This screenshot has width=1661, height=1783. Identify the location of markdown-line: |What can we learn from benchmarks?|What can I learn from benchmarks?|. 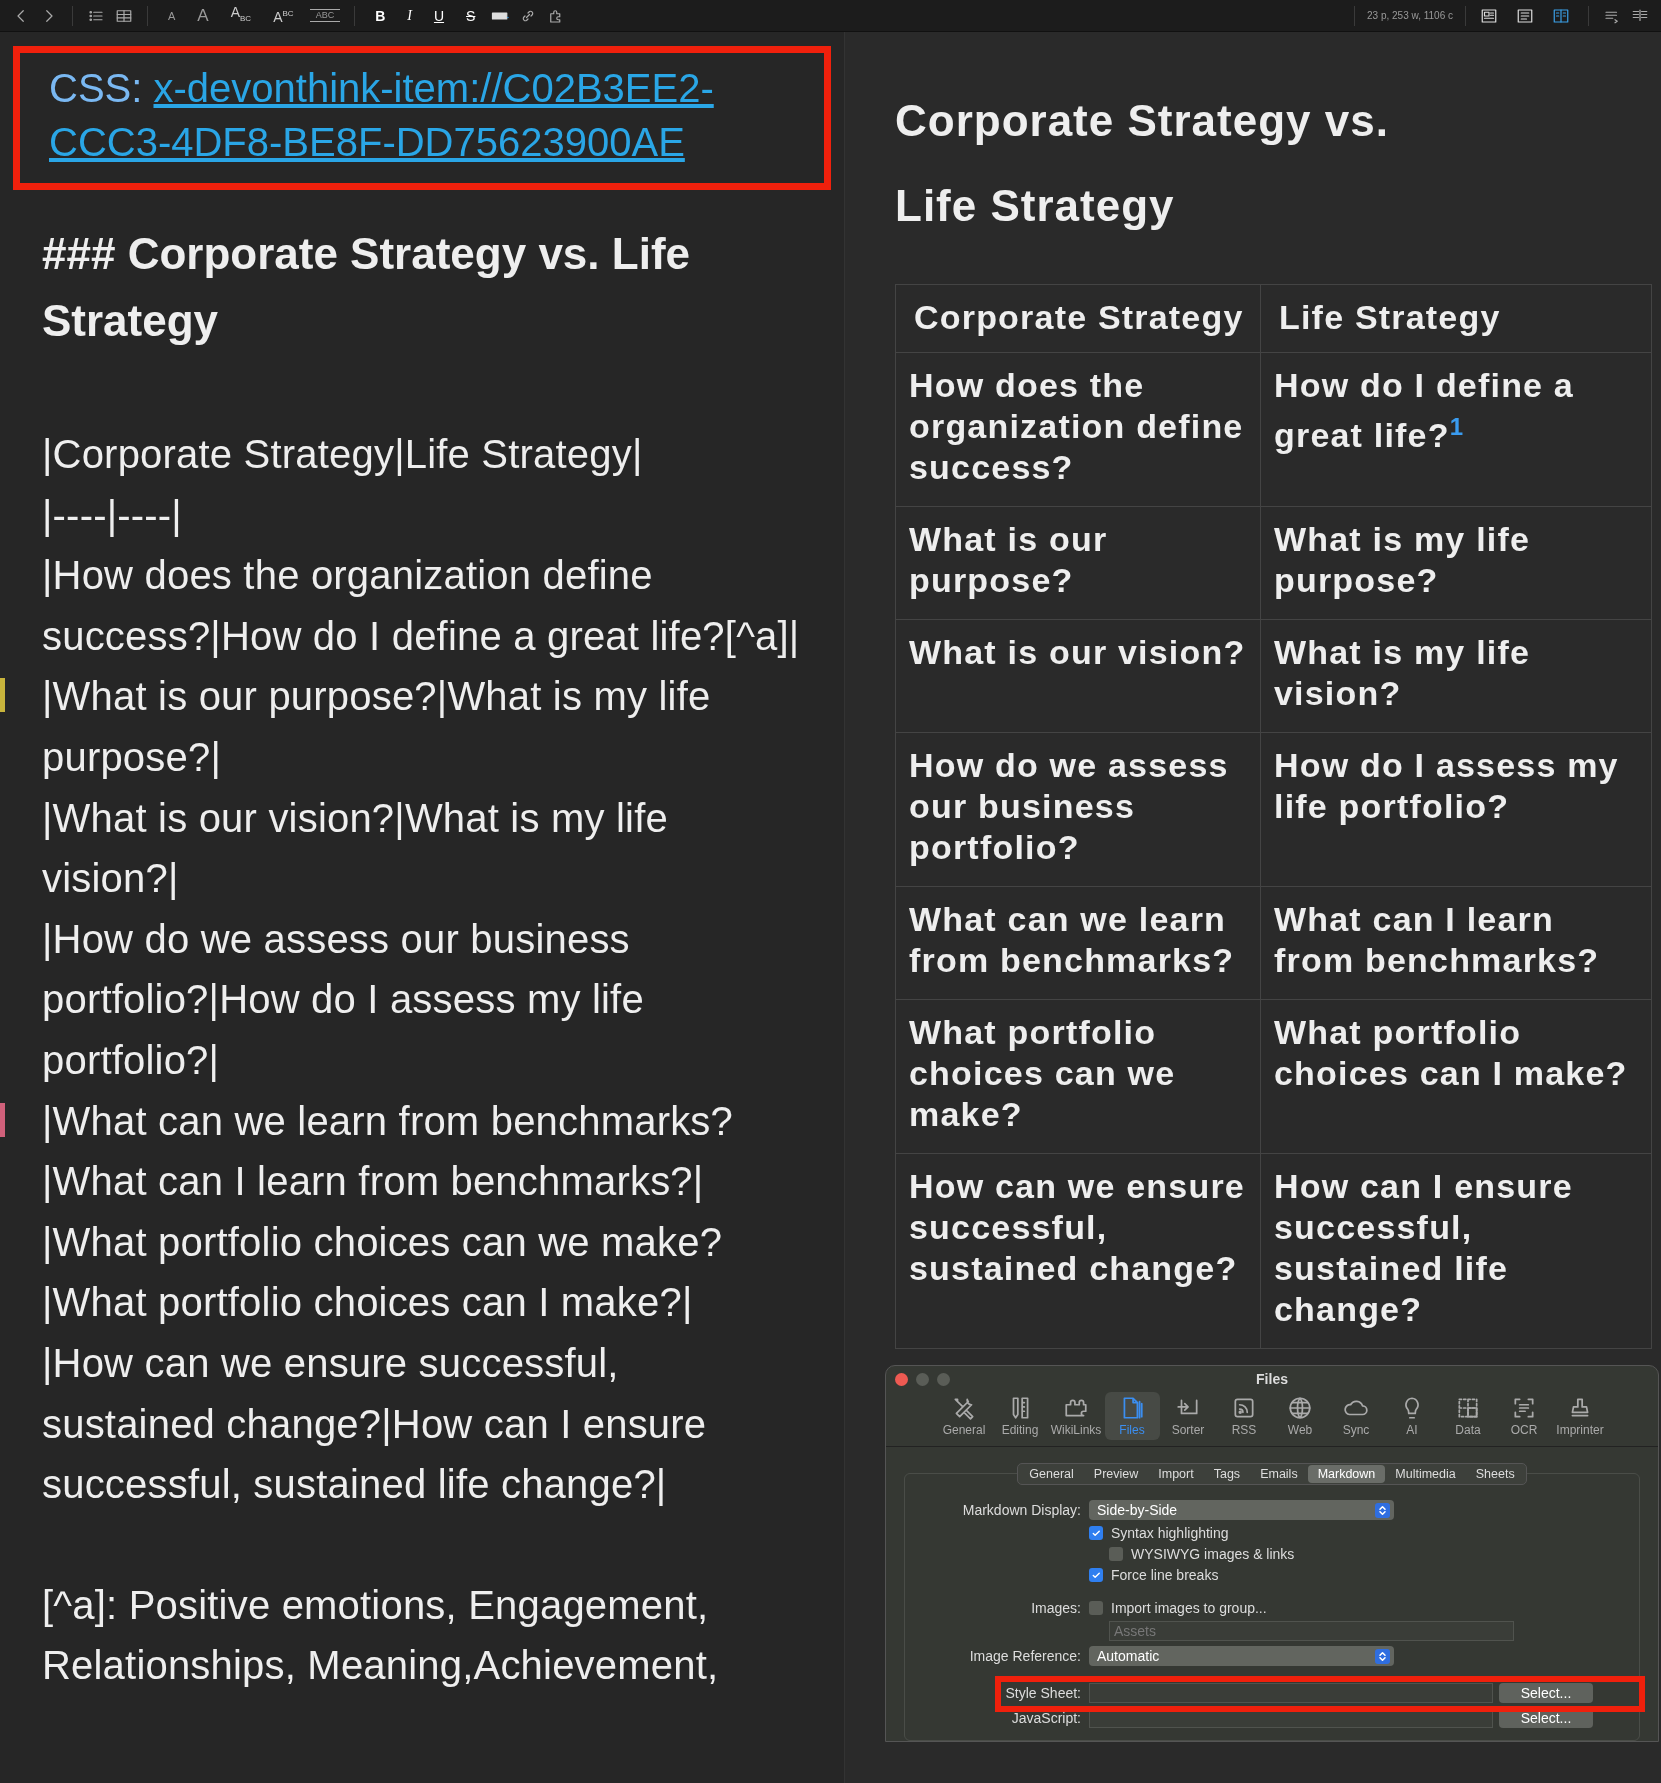
(388, 1151).